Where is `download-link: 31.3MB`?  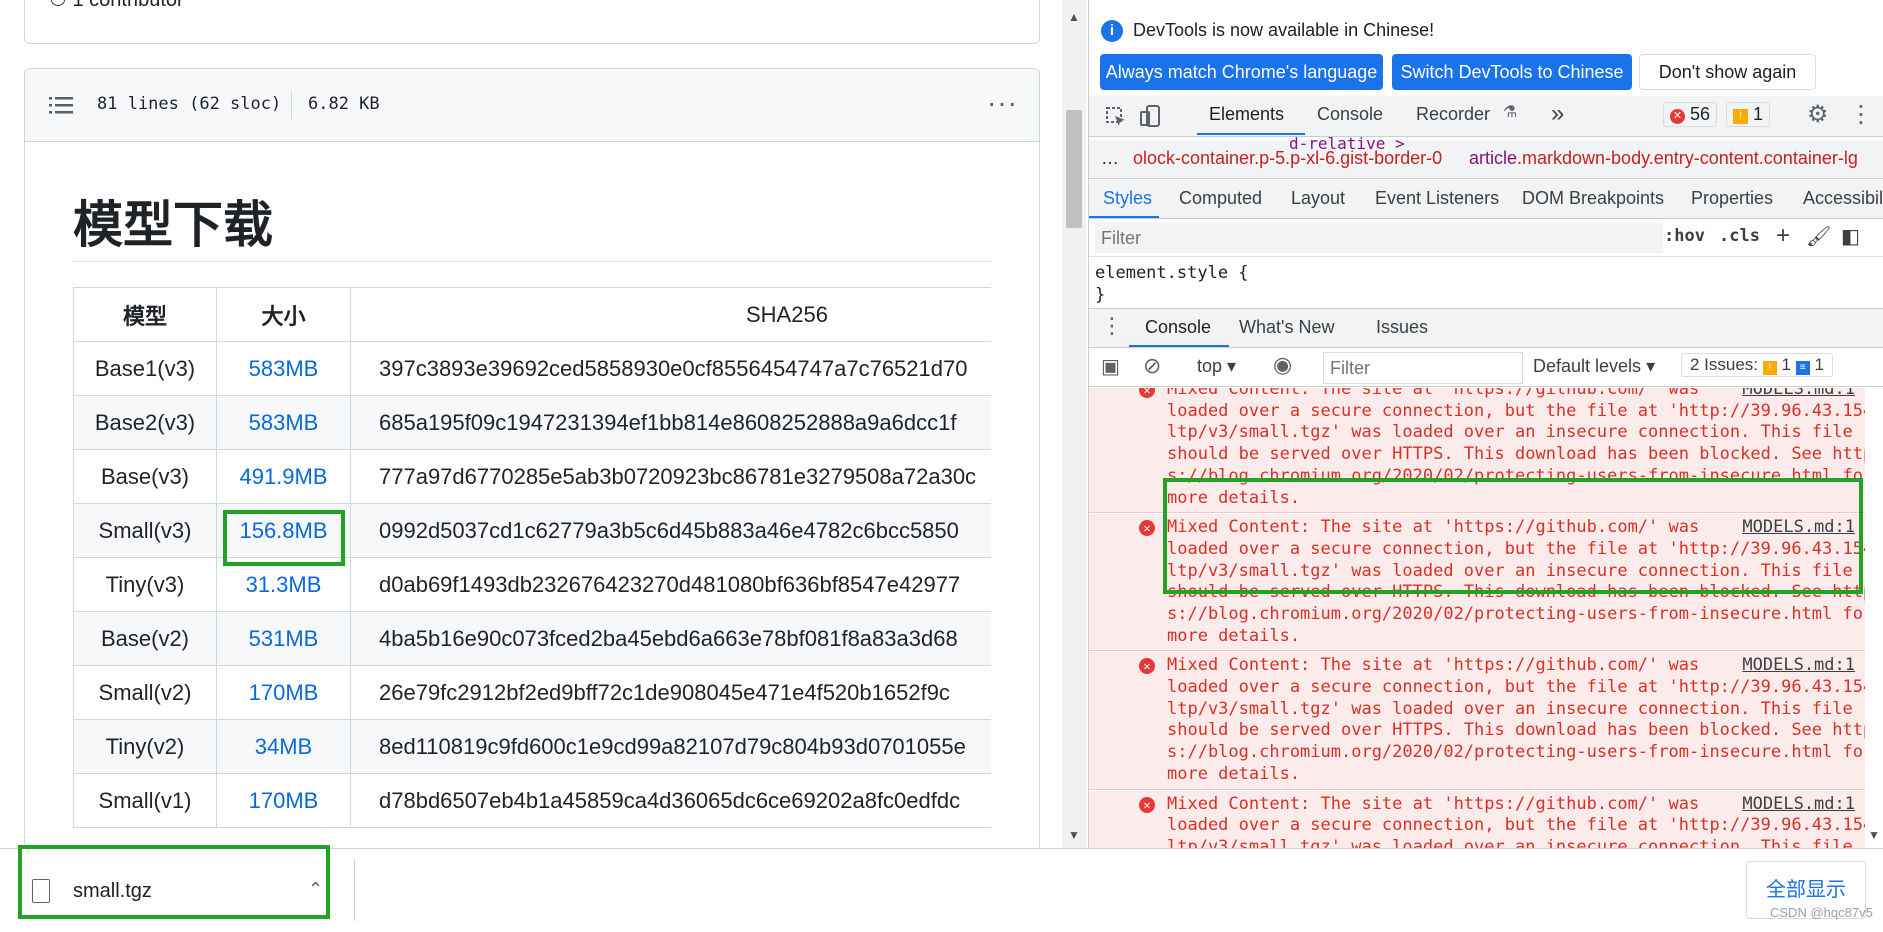
download-link: 31.3MB is located at coordinates (284, 584).